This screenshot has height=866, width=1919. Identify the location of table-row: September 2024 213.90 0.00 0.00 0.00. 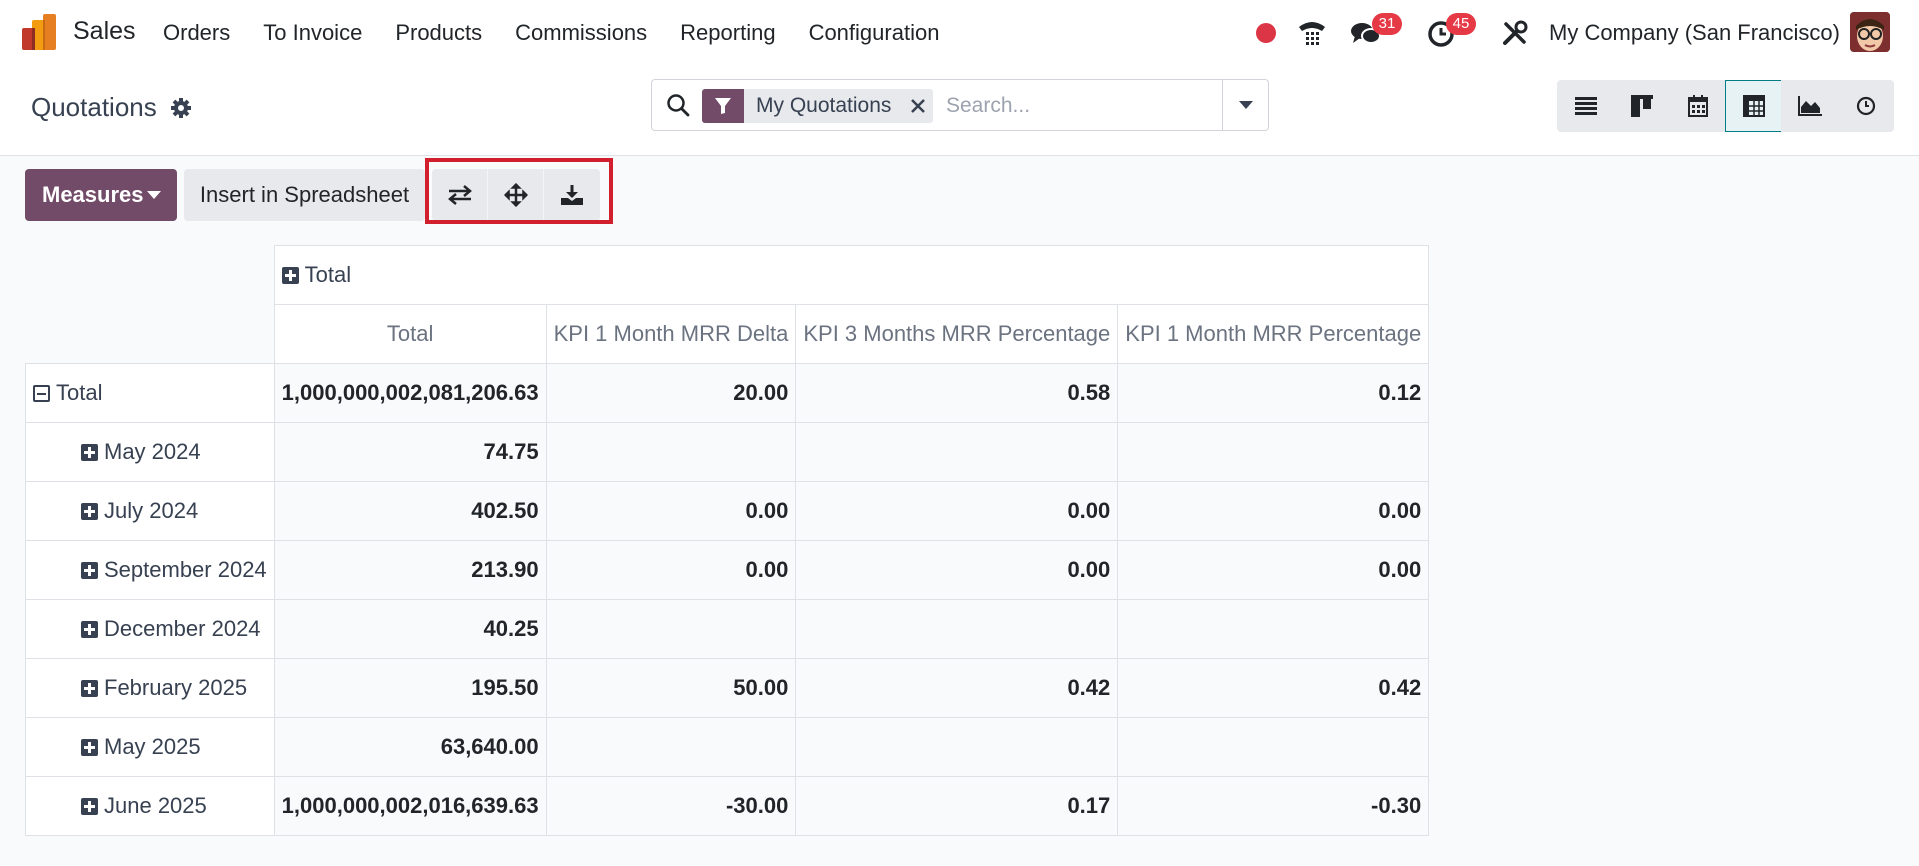
(727, 570).